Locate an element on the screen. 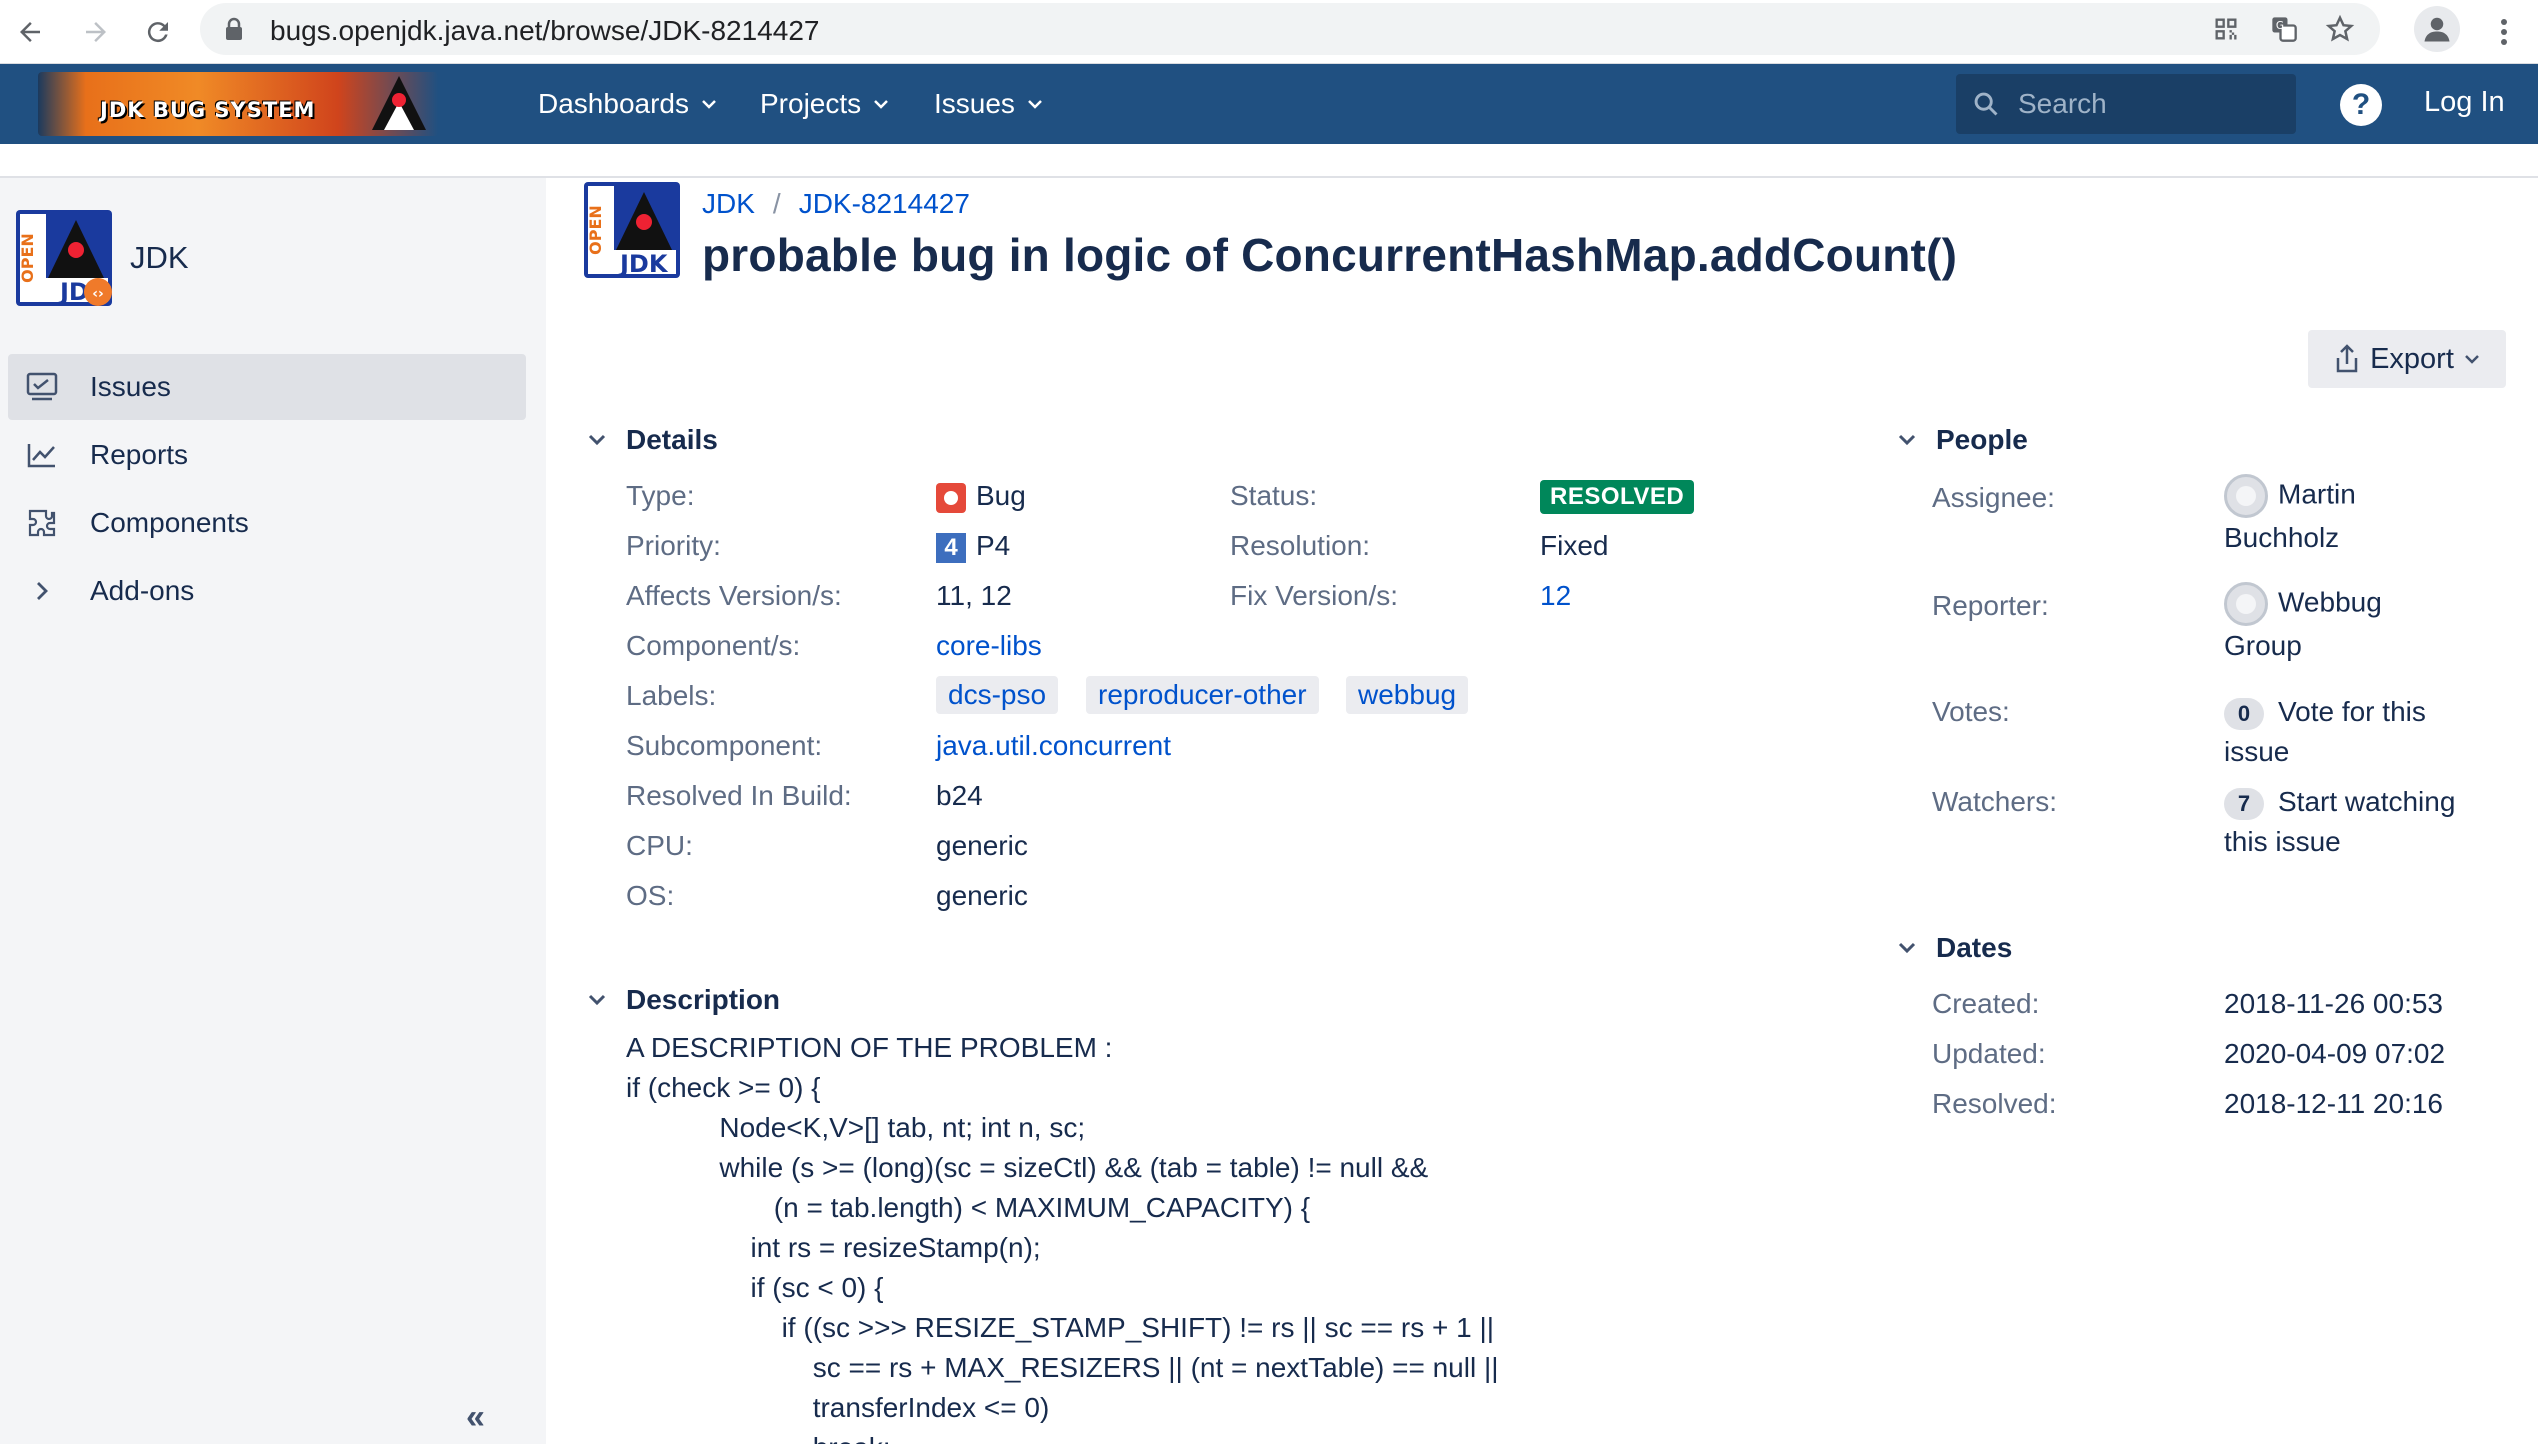  os-label: OS: is located at coordinates (650, 895).